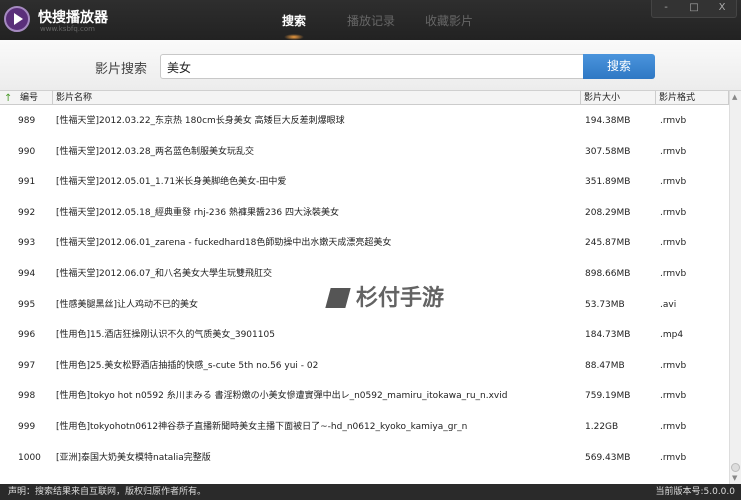 The width and height of the screenshot is (741, 500). What do you see at coordinates (619, 66) in the screenshot?
I see `search-button: 搜索` at bounding box center [619, 66].